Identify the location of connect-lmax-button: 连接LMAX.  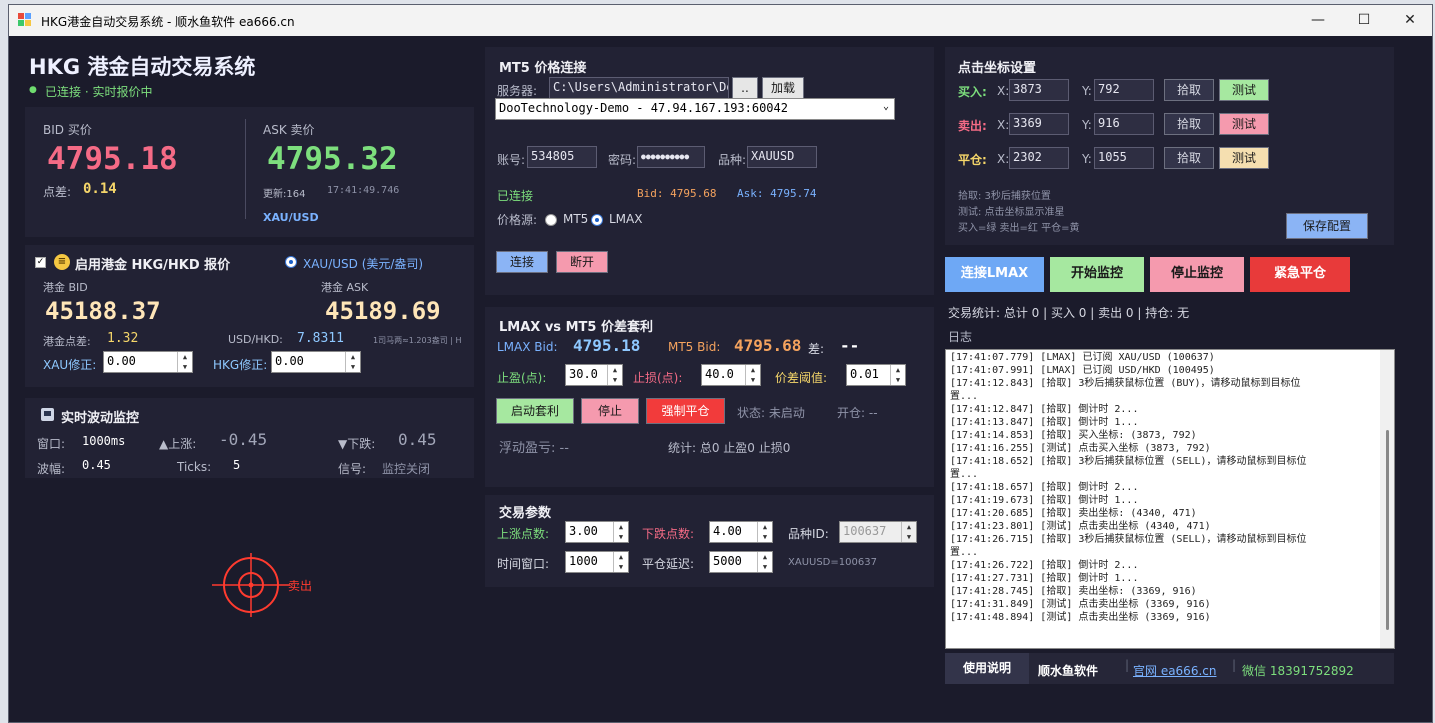
(994, 274).